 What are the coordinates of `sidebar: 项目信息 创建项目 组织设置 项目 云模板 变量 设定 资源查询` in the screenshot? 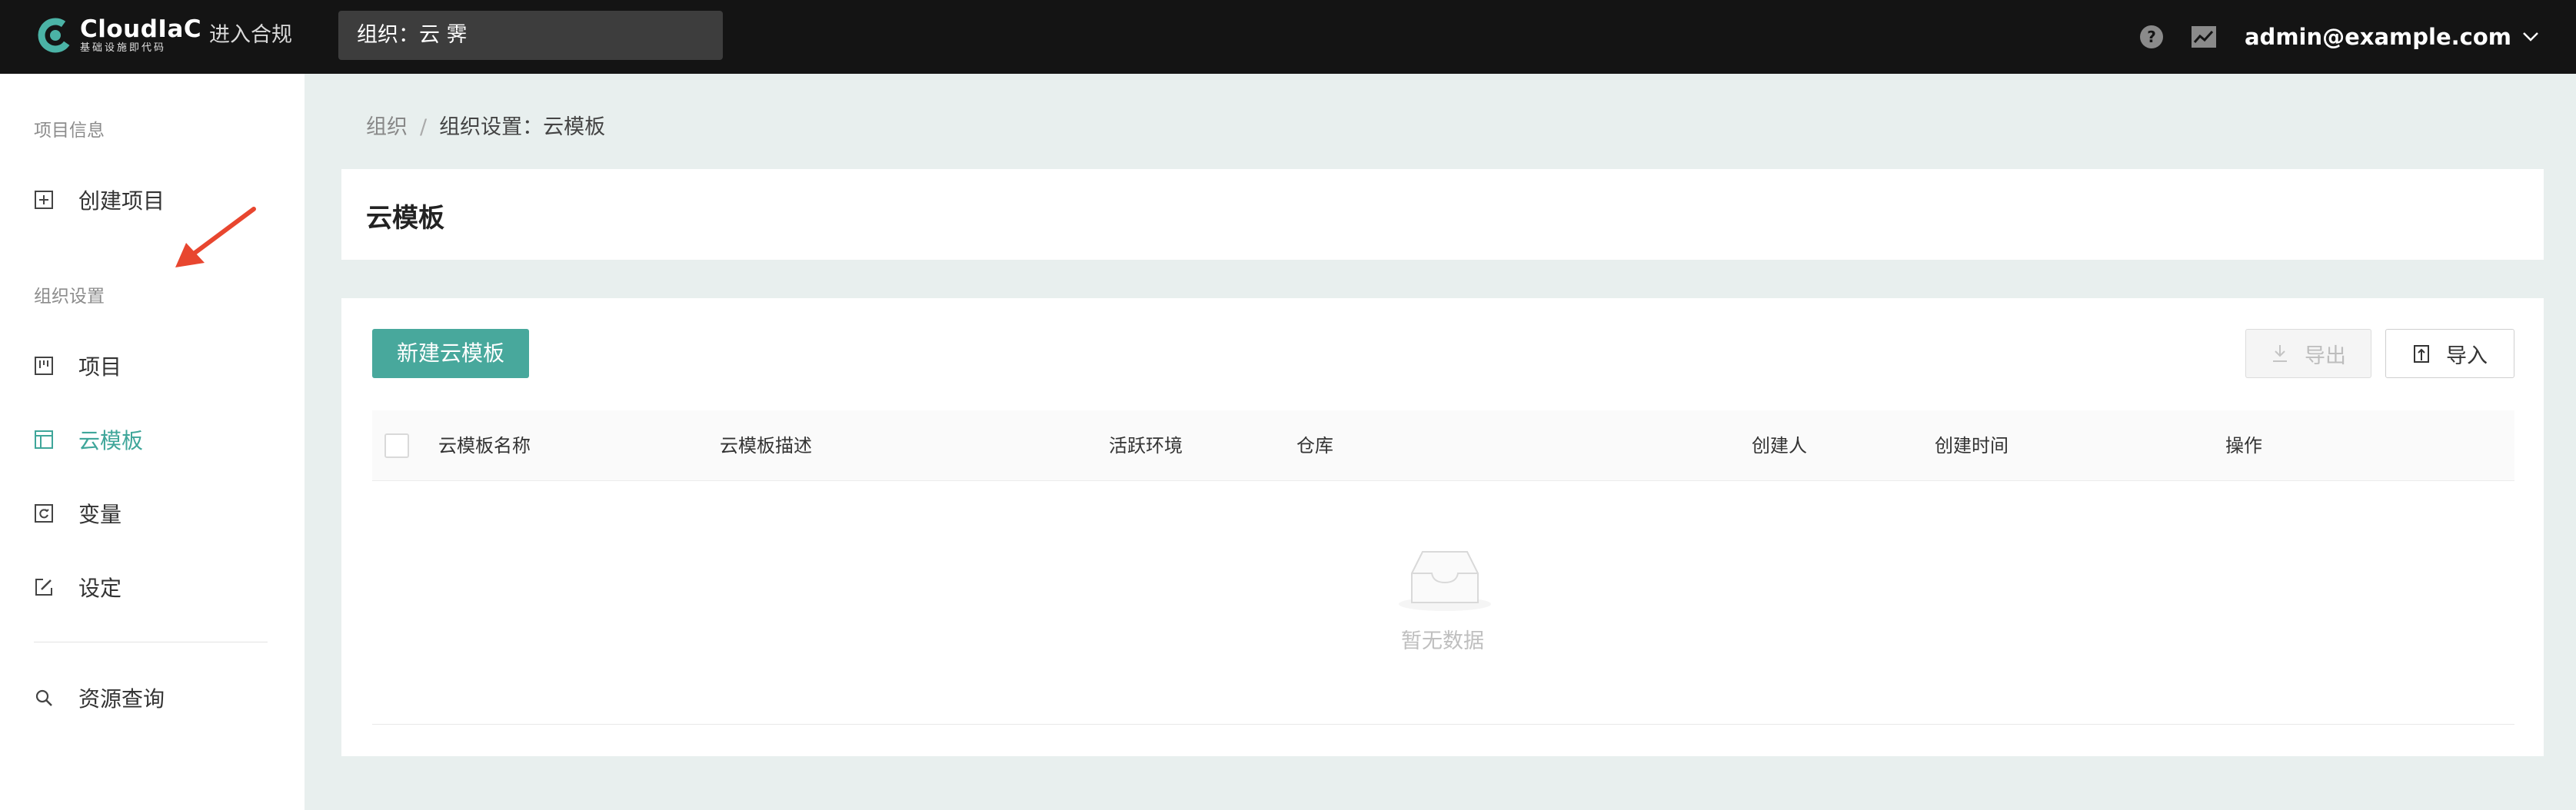 It's located at (152, 442).